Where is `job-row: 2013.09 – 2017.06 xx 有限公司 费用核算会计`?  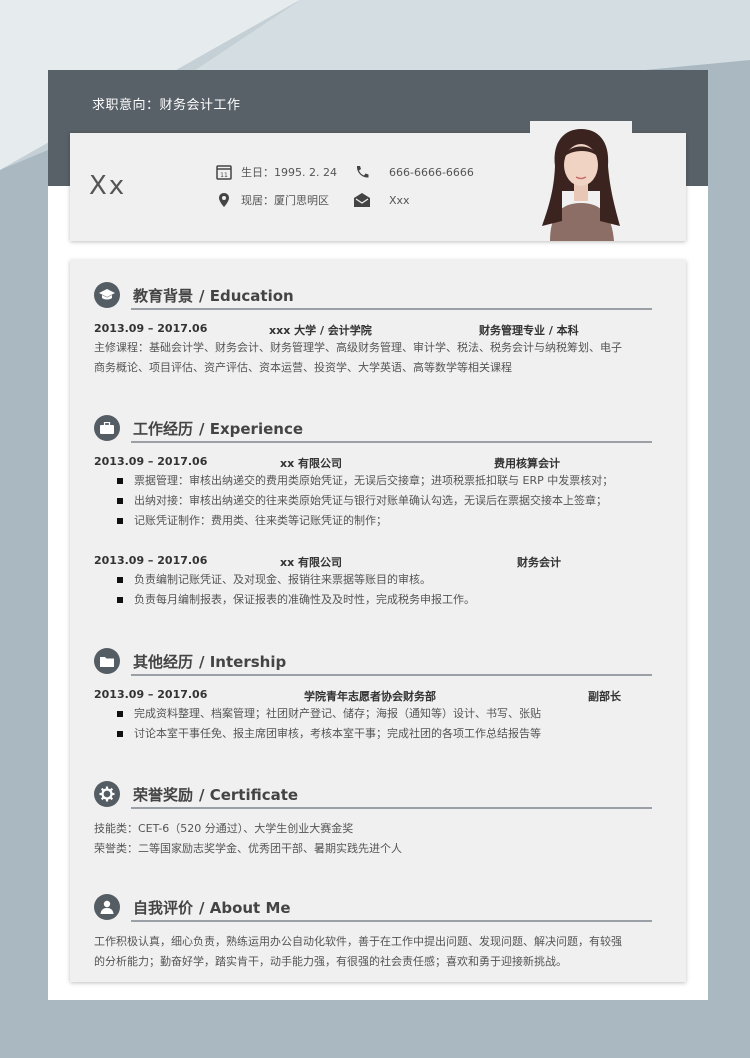 job-row: 2013.09 – 2017.06 xx 有限公司 费用核算会计 is located at coordinates (373, 461).